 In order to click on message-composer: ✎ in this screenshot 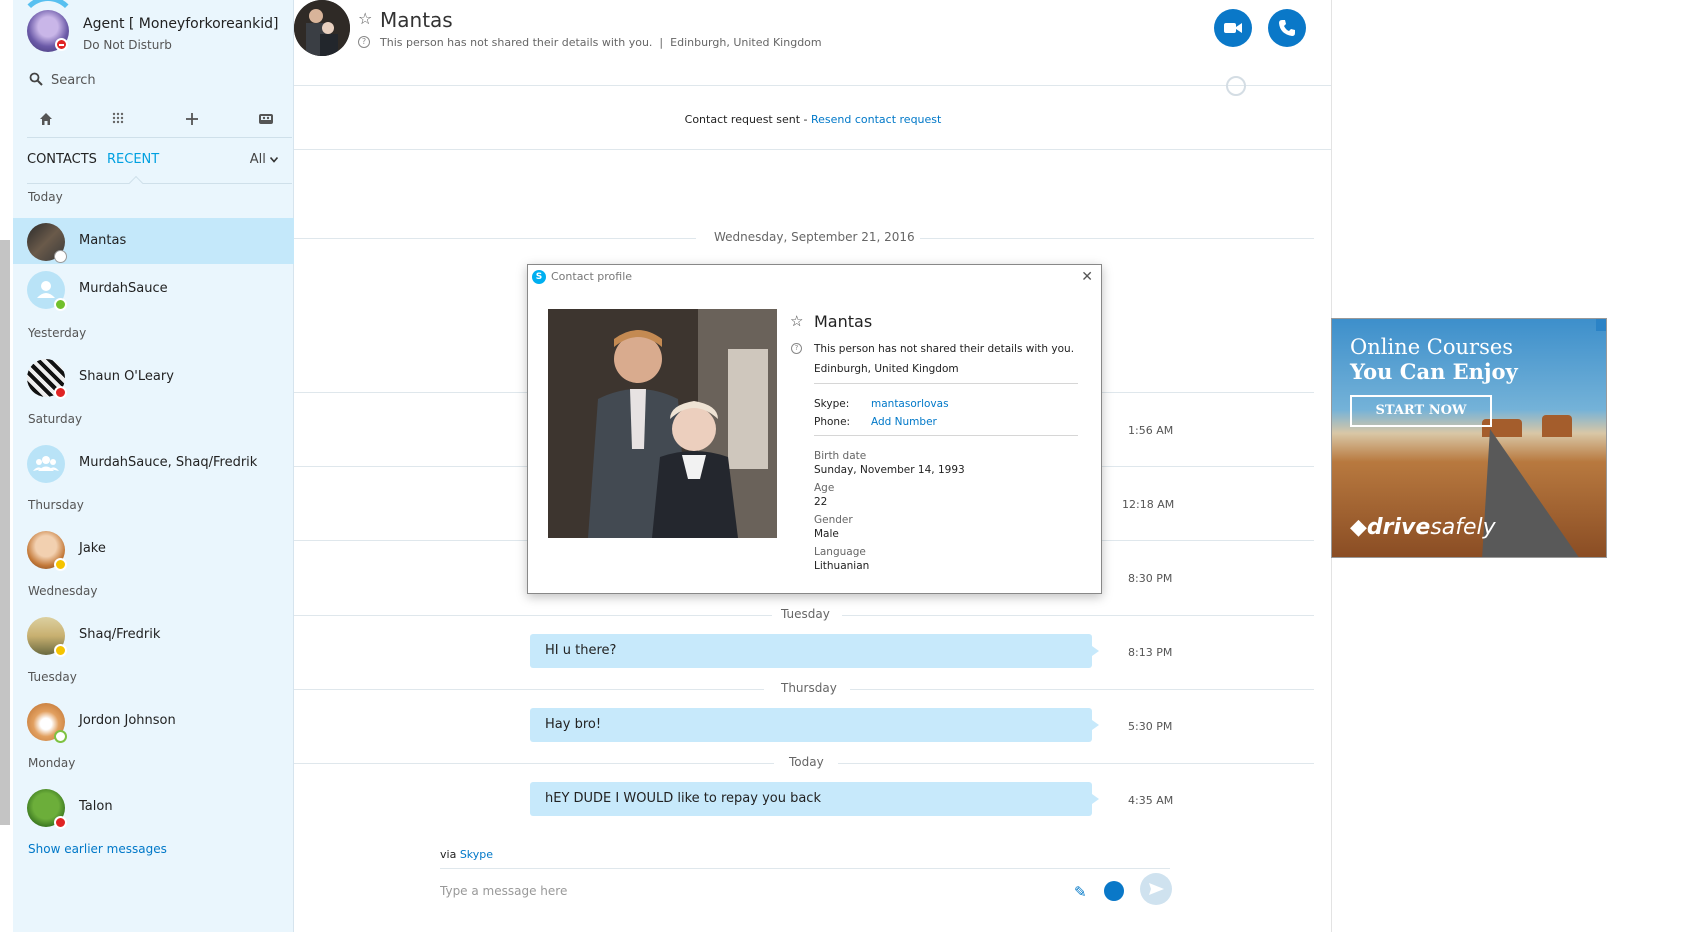, I will do `click(806, 888)`.